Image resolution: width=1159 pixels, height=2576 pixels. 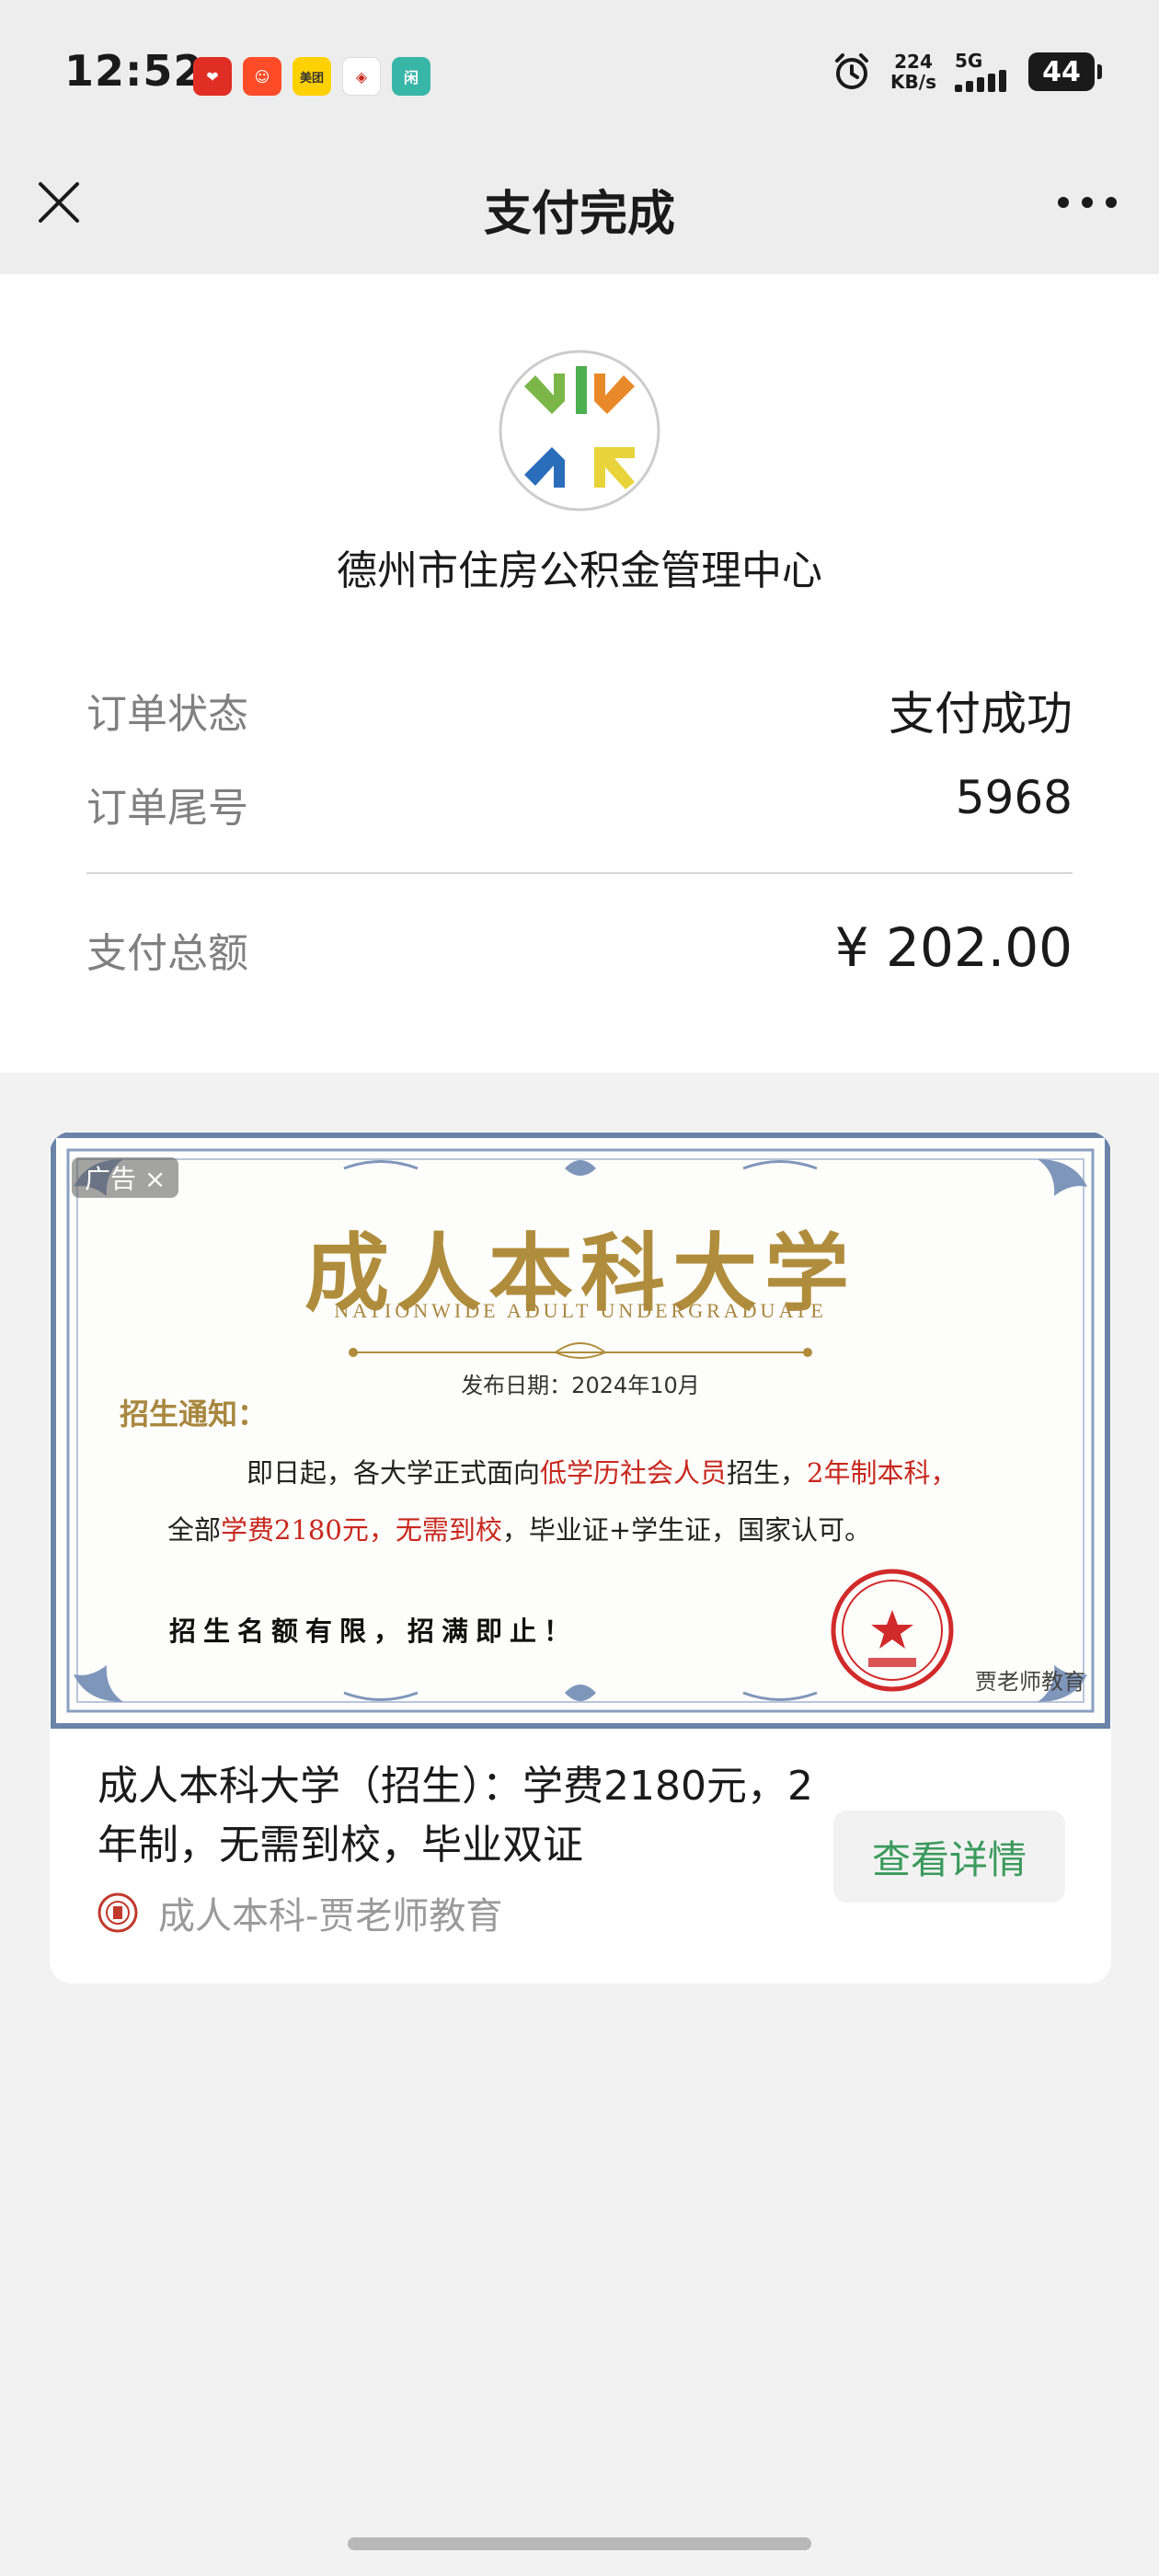 I want to click on news-icon: ◈, so click(x=361, y=76).